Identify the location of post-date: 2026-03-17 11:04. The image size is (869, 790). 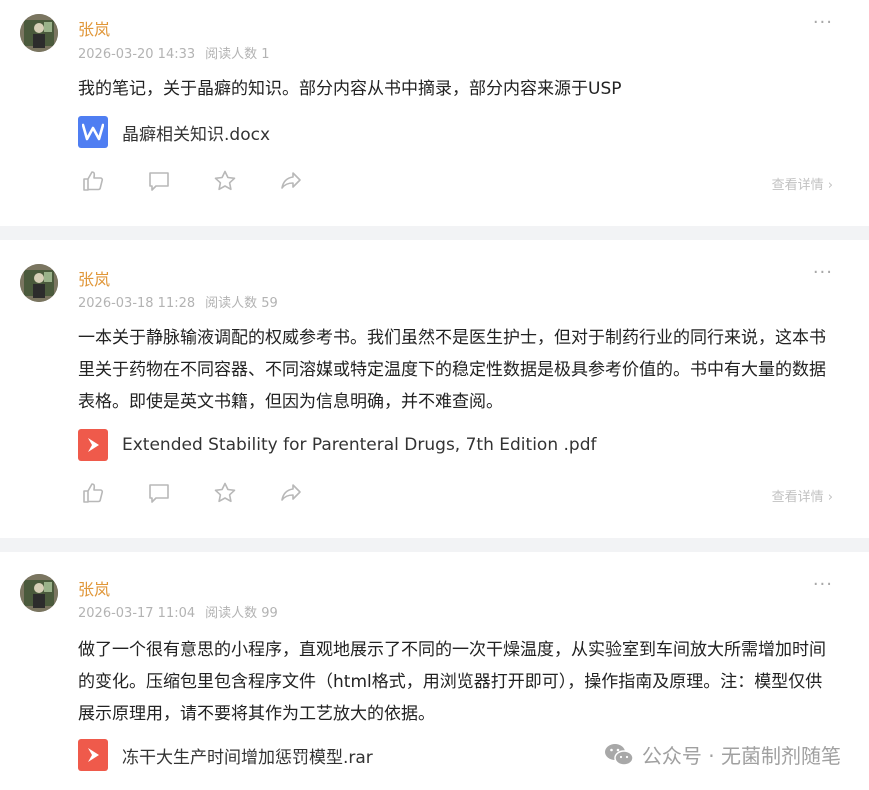
(137, 613).